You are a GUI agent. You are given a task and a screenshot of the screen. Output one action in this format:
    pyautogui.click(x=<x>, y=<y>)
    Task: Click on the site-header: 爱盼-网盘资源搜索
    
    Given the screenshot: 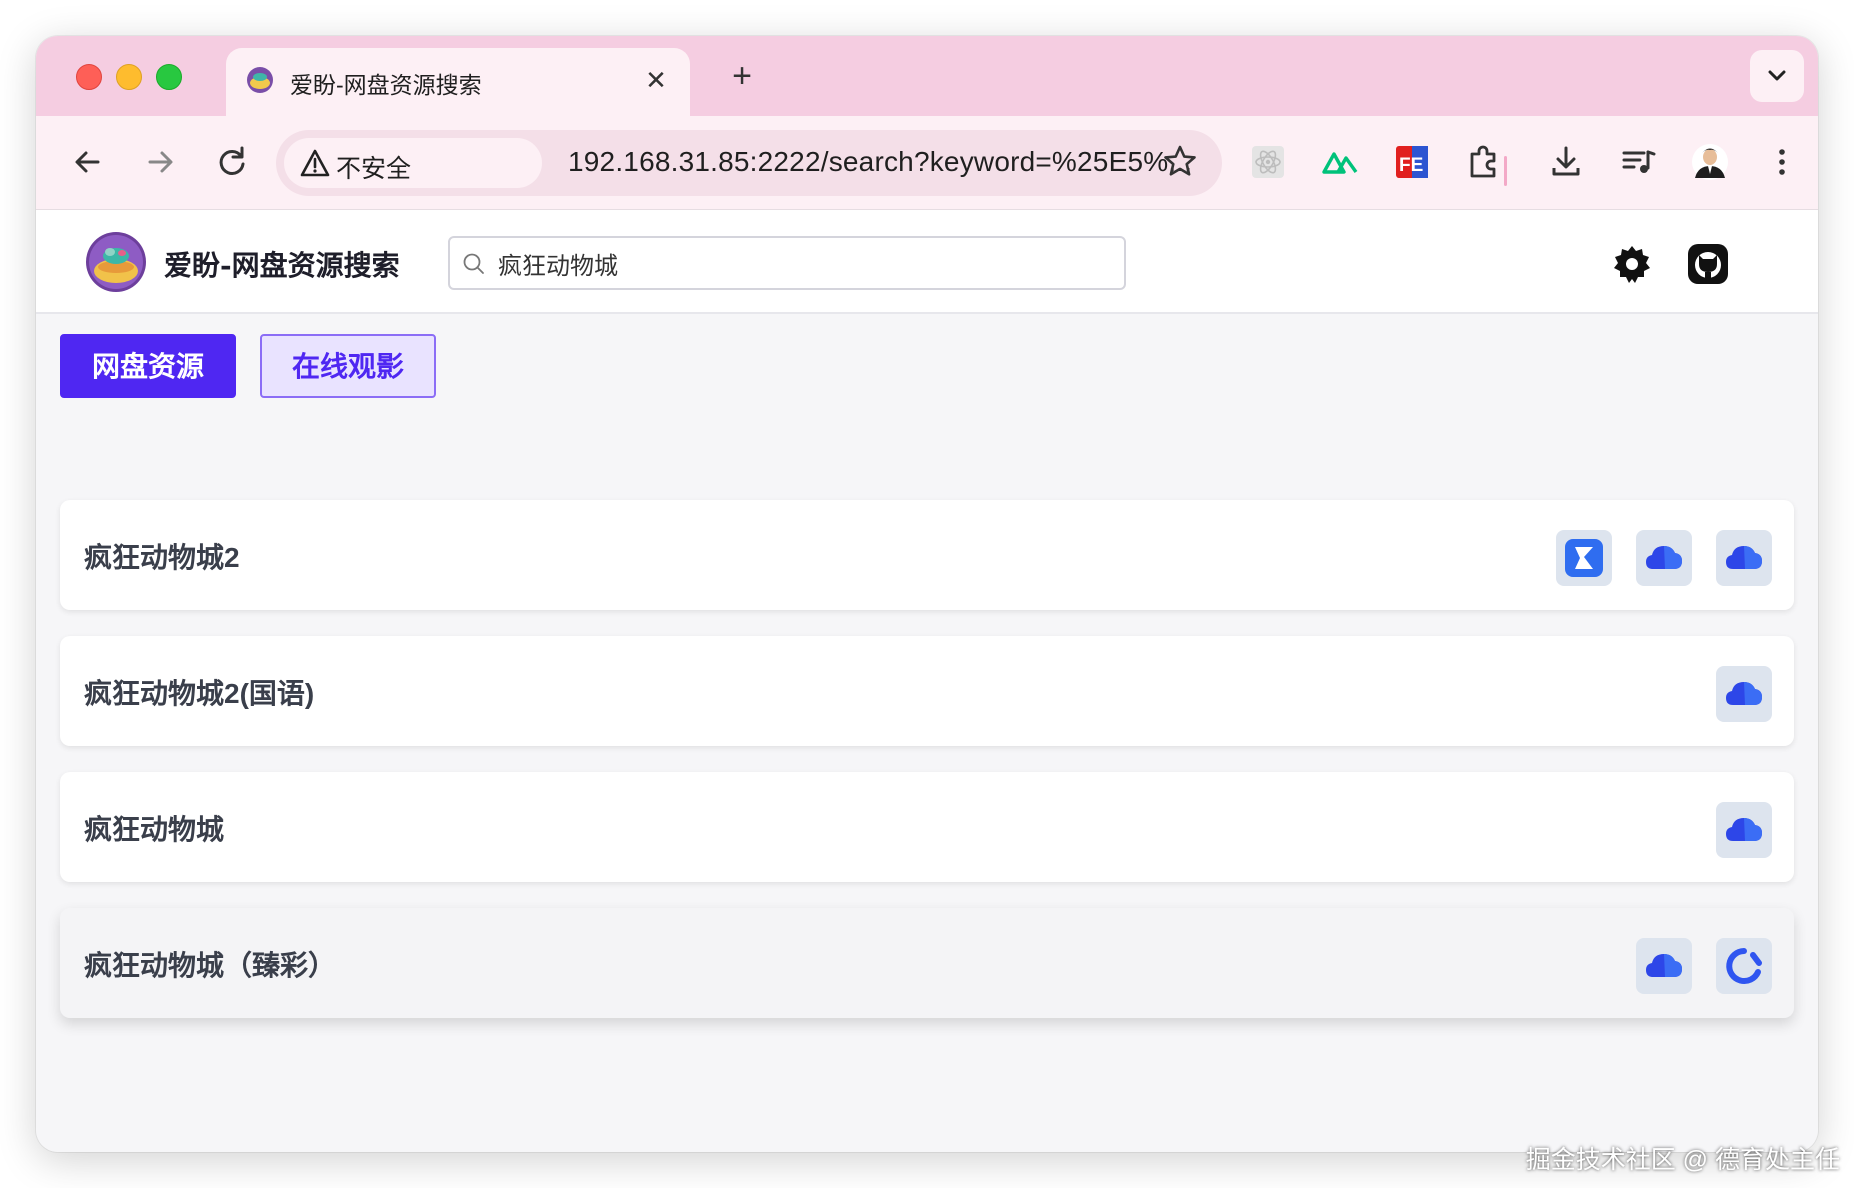 What is the action you would take?
    pyautogui.click(x=927, y=262)
    